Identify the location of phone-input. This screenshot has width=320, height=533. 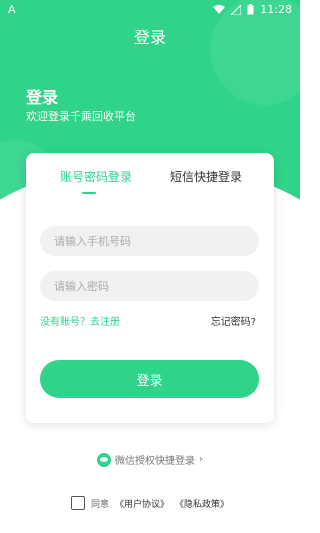
(149, 241).